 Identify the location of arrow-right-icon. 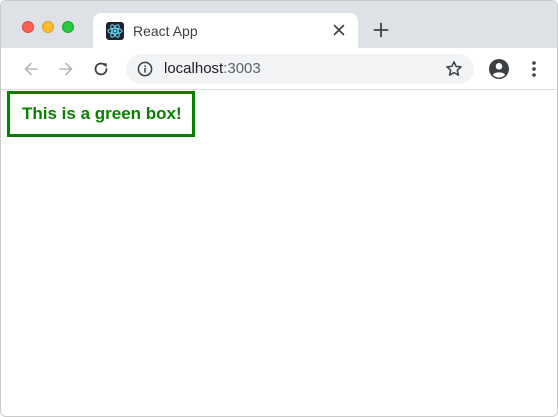
(66, 69).